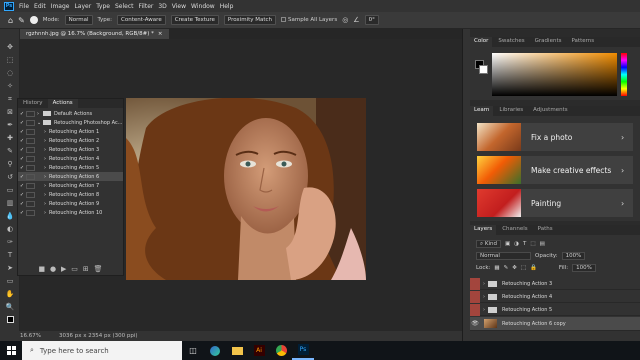 This screenshot has width=640, height=360. Describe the element at coordinates (70, 158) in the screenshot. I see `action-item: ✓ › Retouching Action 4` at that location.